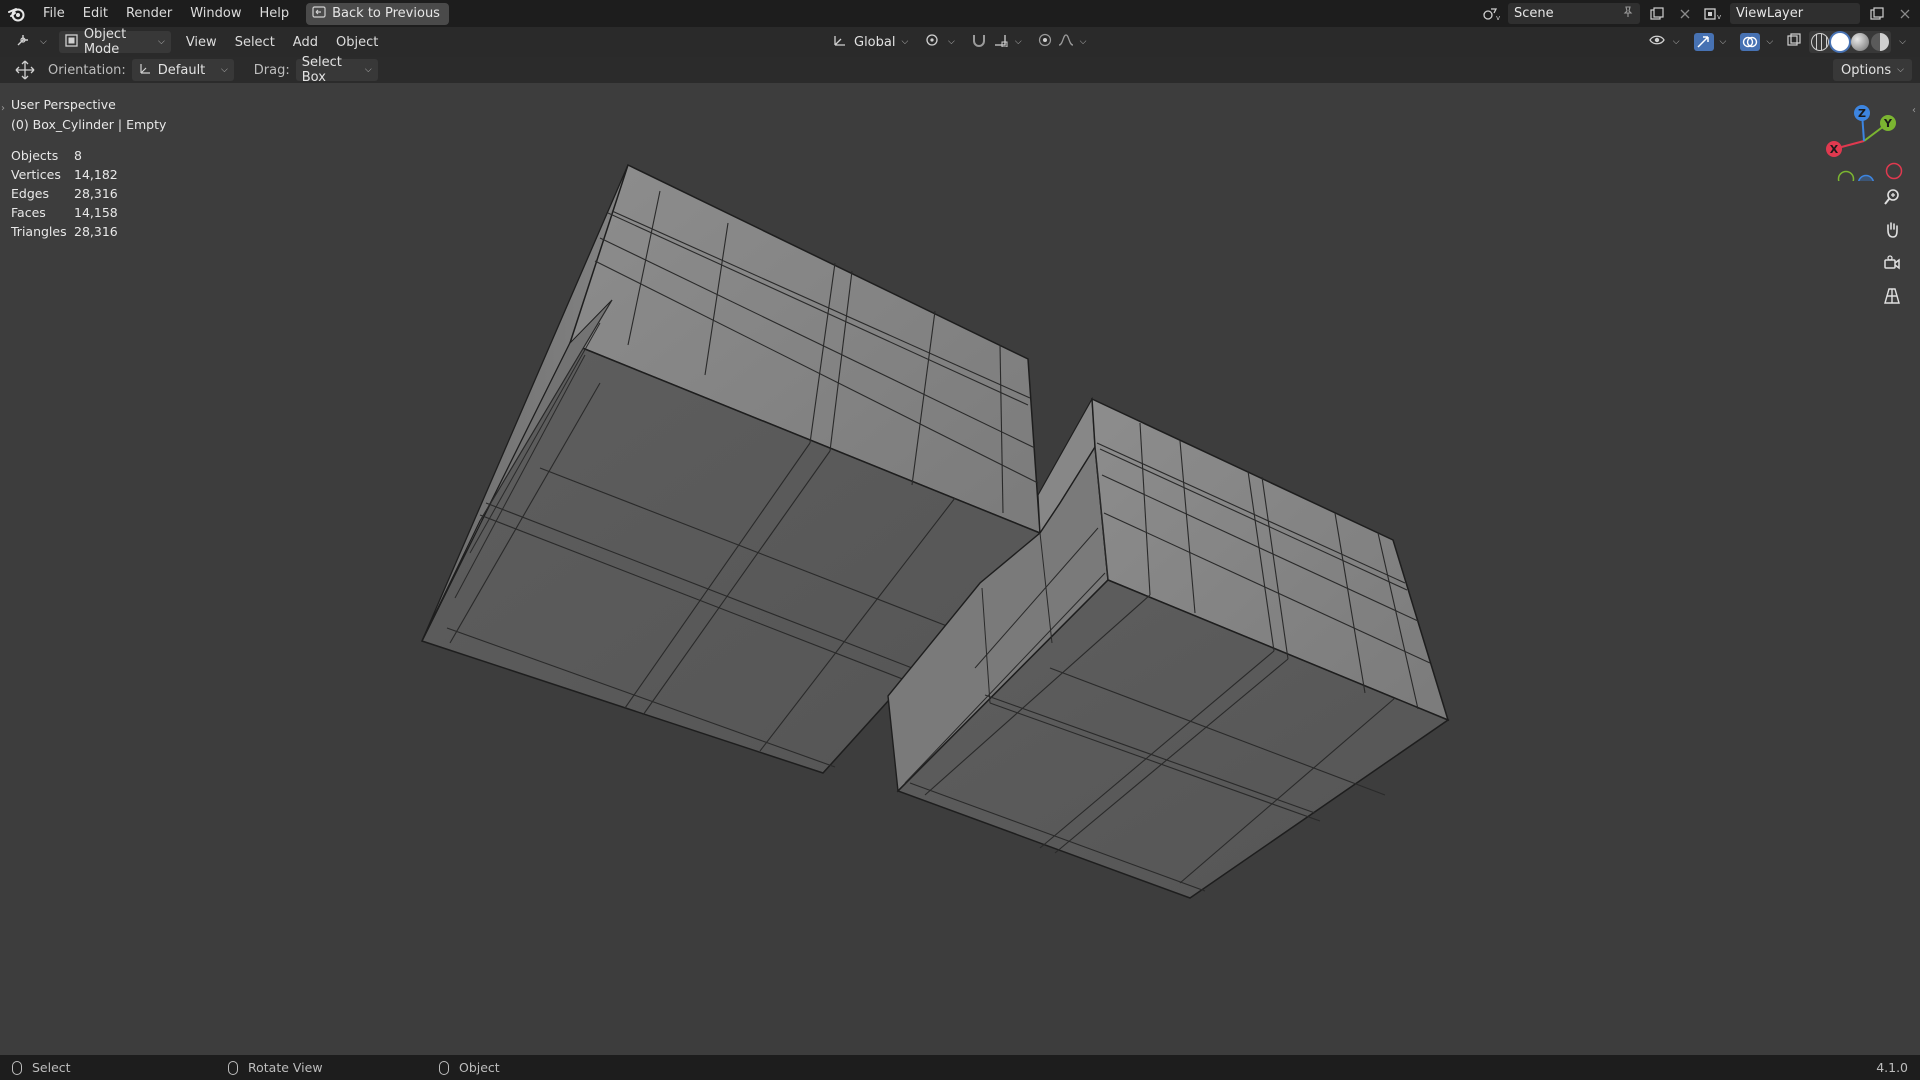 The width and height of the screenshot is (1920, 1080). I want to click on svg-text: v, so click(1719, 17).